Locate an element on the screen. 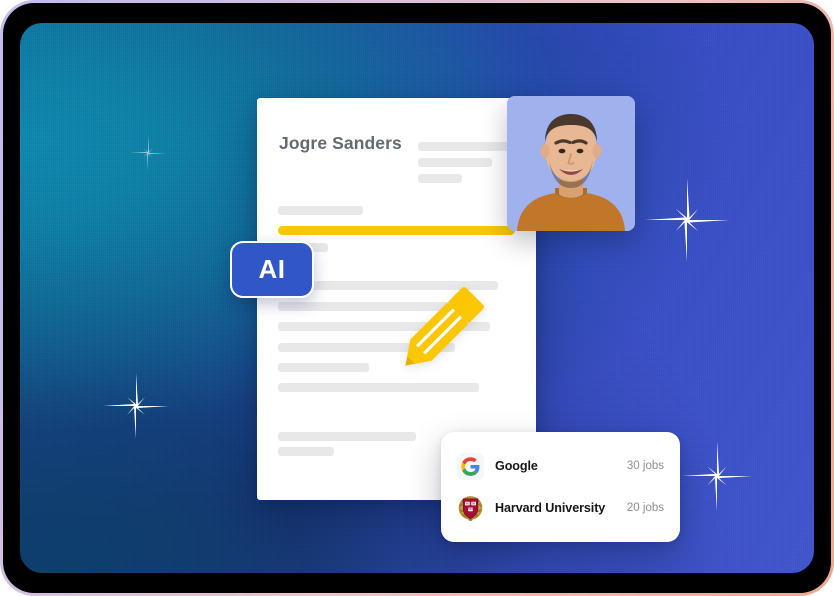 The image size is (834, 596). job-count: 30 jobs is located at coordinates (645, 466).